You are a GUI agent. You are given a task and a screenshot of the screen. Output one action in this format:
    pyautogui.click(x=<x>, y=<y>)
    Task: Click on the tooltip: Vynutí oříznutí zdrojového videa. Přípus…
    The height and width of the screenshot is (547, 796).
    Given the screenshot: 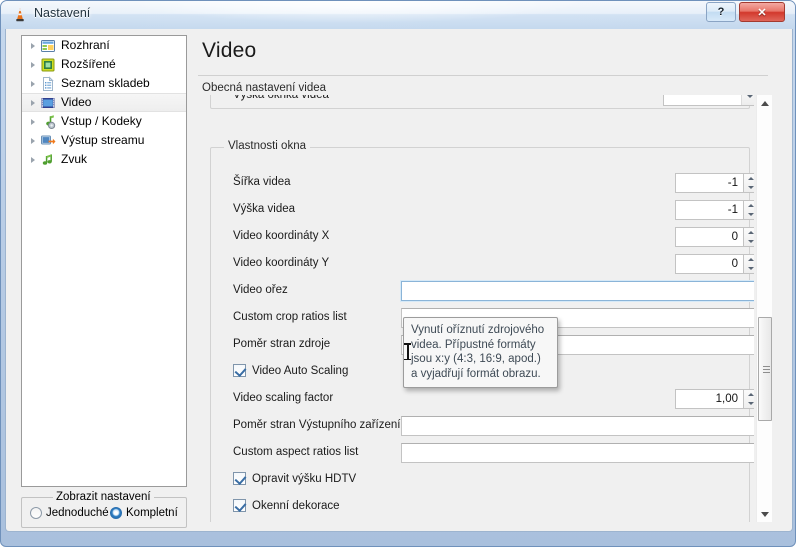 What is the action you would take?
    pyautogui.click(x=480, y=352)
    